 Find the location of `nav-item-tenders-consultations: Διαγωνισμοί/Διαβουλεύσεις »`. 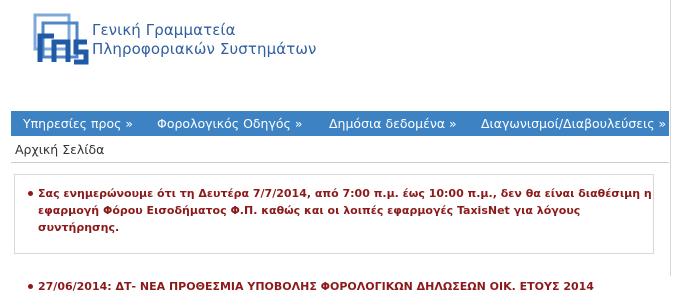

nav-item-tenders-consultations: Διαγωνισμοί/Διαβουλεύσεις » is located at coordinates (573, 123).